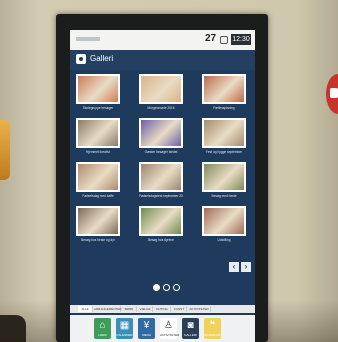  What do you see at coordinates (102, 58) in the screenshot?
I see `gallery-title: Galleri` at bounding box center [102, 58].